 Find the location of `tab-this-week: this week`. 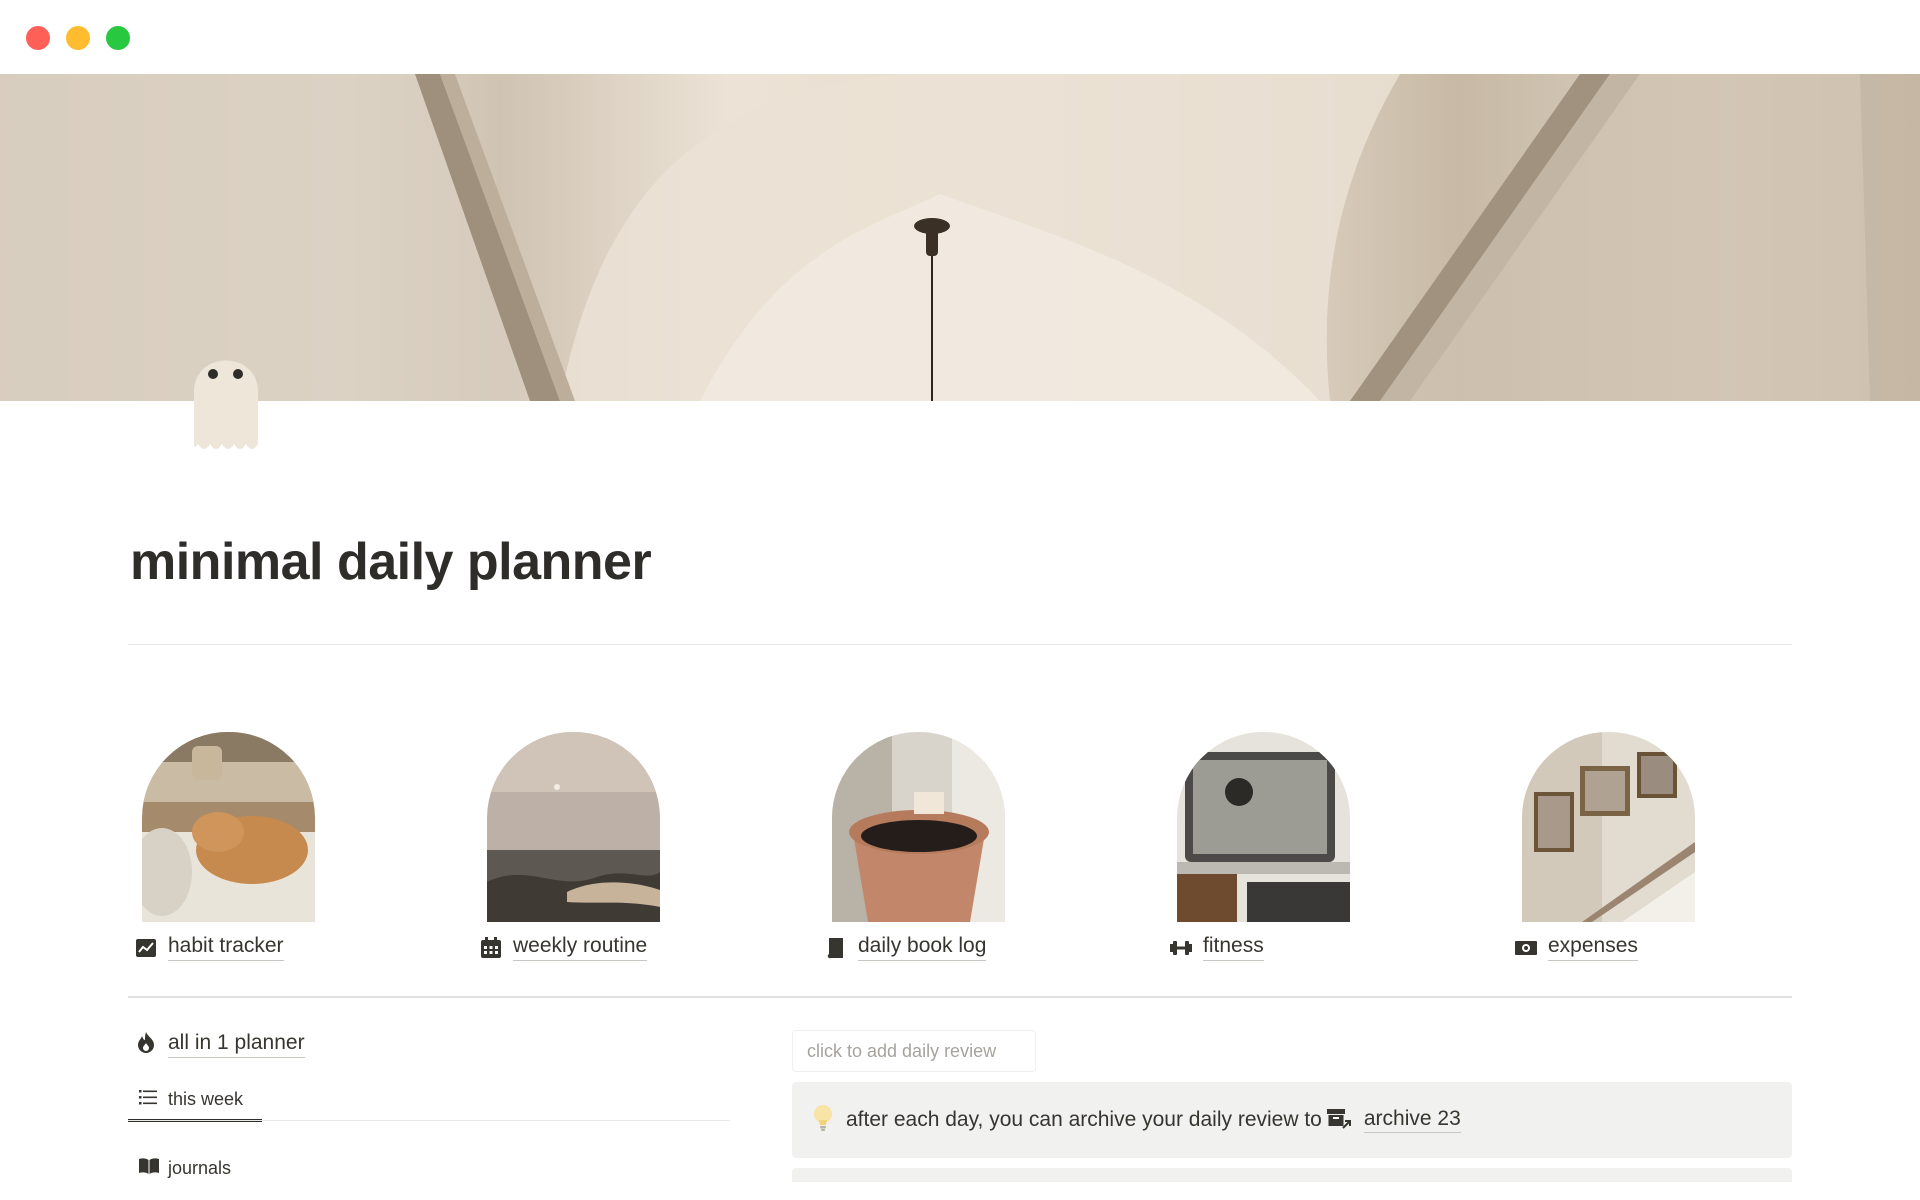

tab-this-week: this week is located at coordinates (195, 1101).